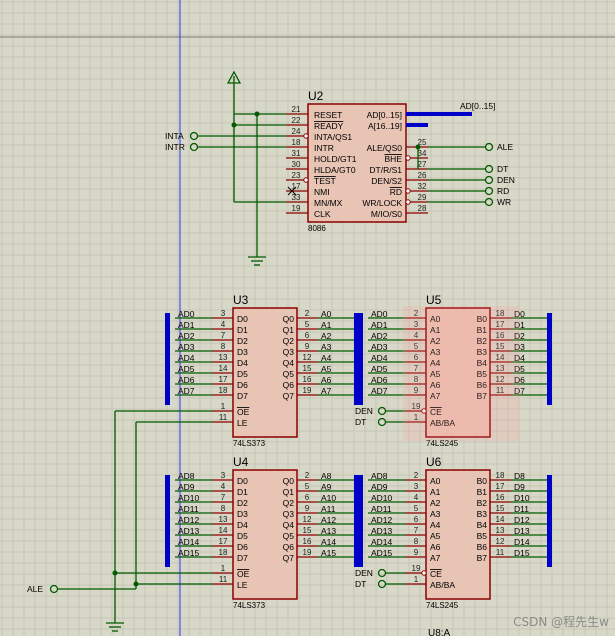  I want to click on u4-pin-label: Q4, so click(289, 525).